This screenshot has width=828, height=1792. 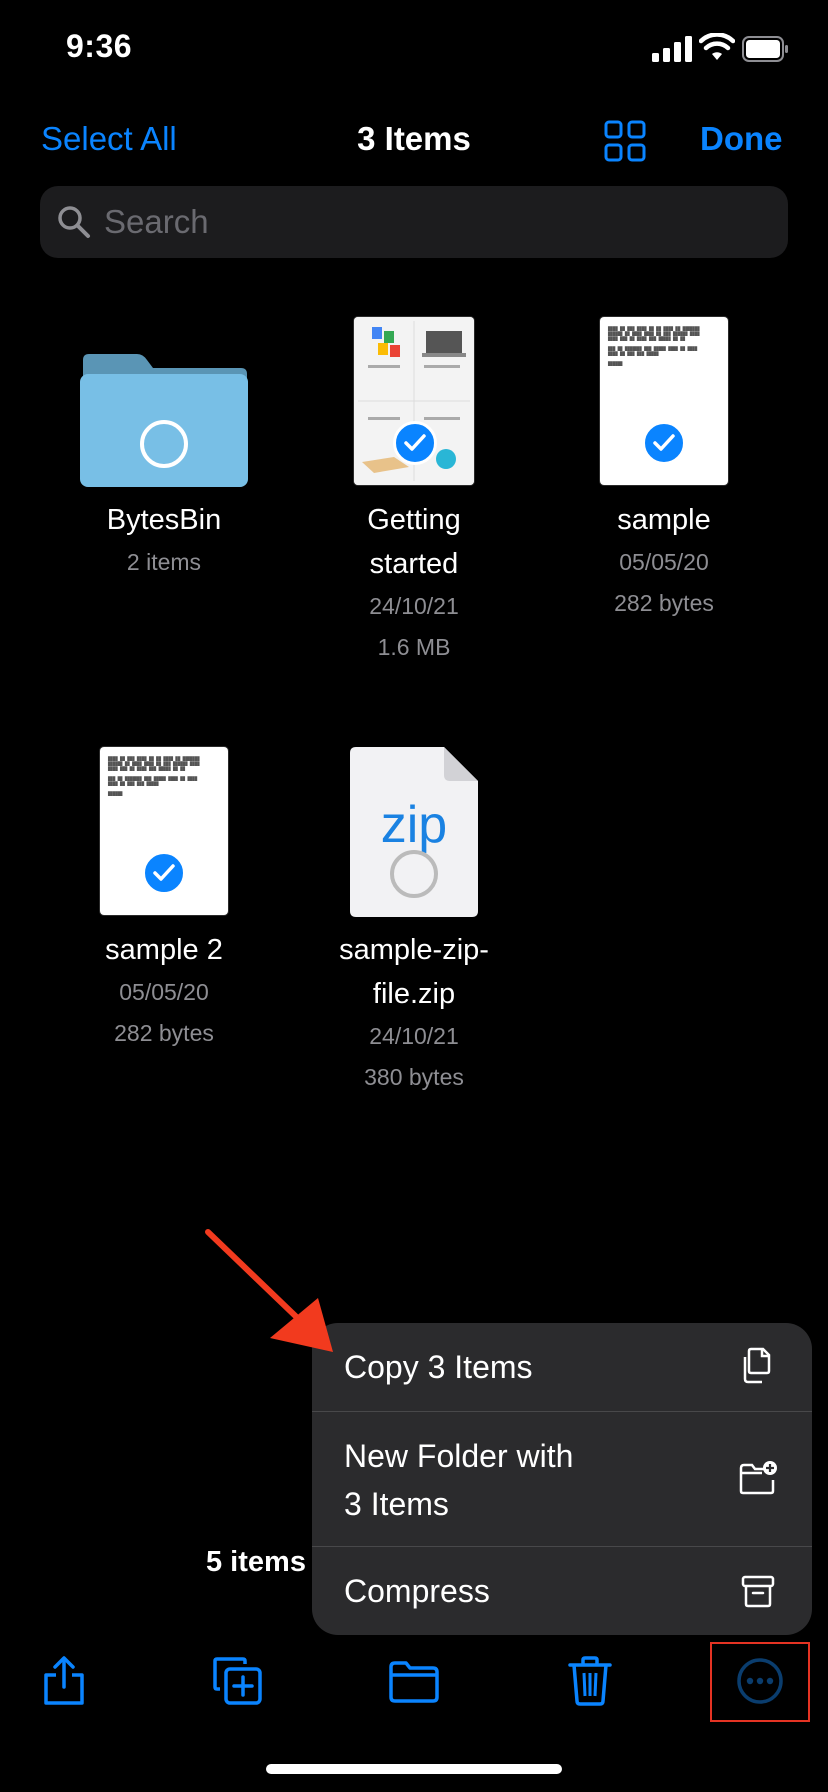 What do you see at coordinates (414, 485) in the screenshot?
I see `file-item-getting-started: Getting started 24/10/21 1.6 MB` at bounding box center [414, 485].